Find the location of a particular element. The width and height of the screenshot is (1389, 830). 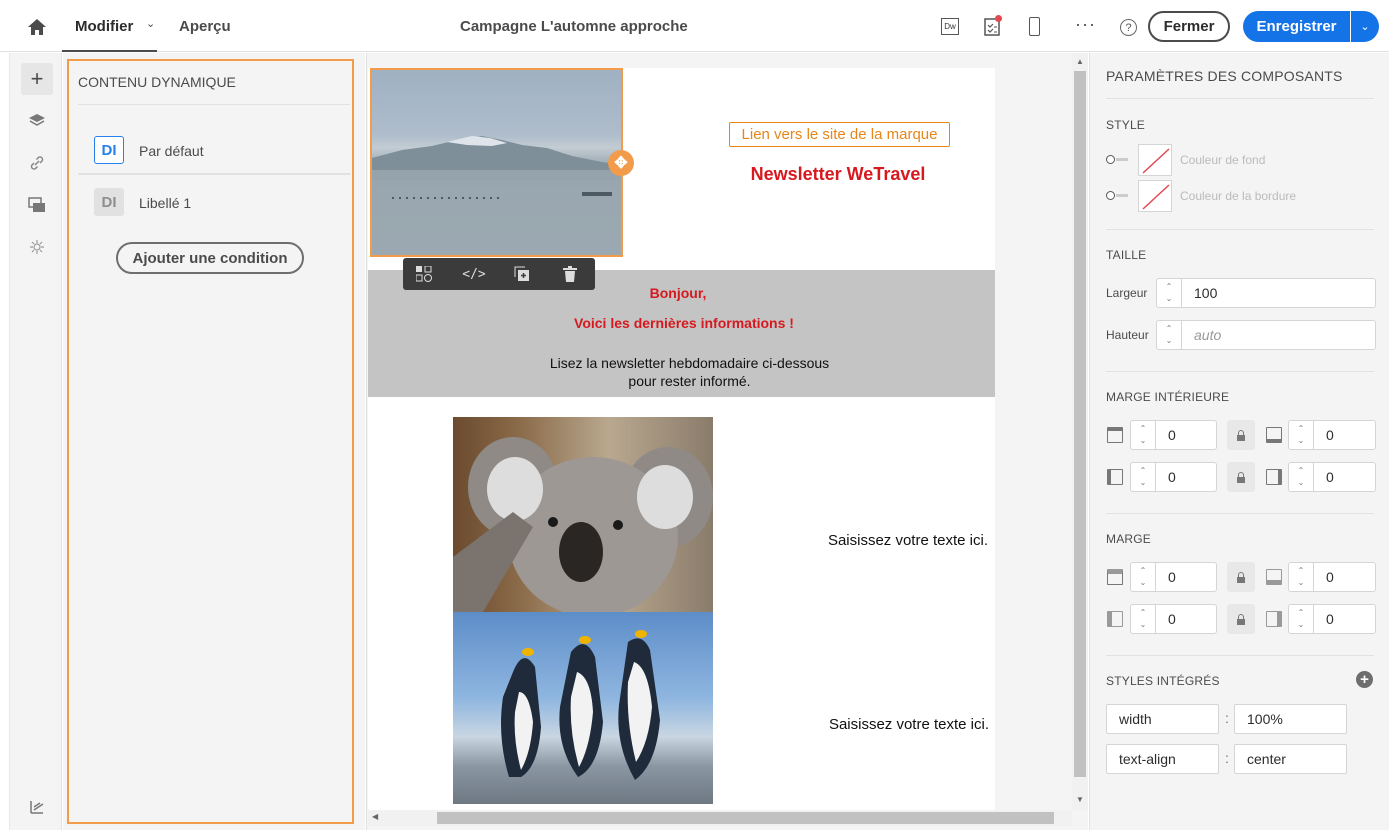

list-item-label-1: DI Libellé 1 is located at coordinates (214, 202).